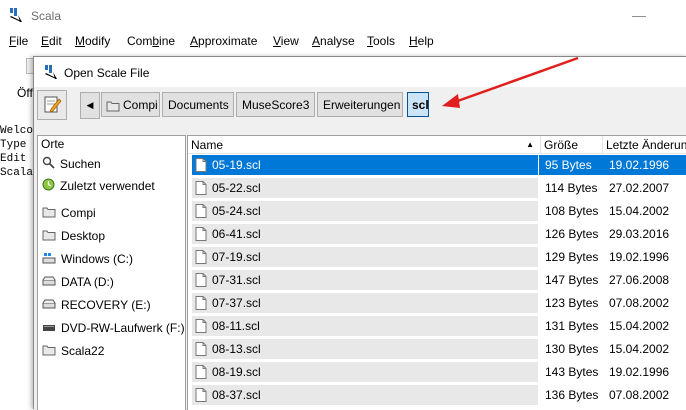 The height and width of the screenshot is (410, 686). I want to click on sort-ascending-icon: ▲, so click(530, 144).